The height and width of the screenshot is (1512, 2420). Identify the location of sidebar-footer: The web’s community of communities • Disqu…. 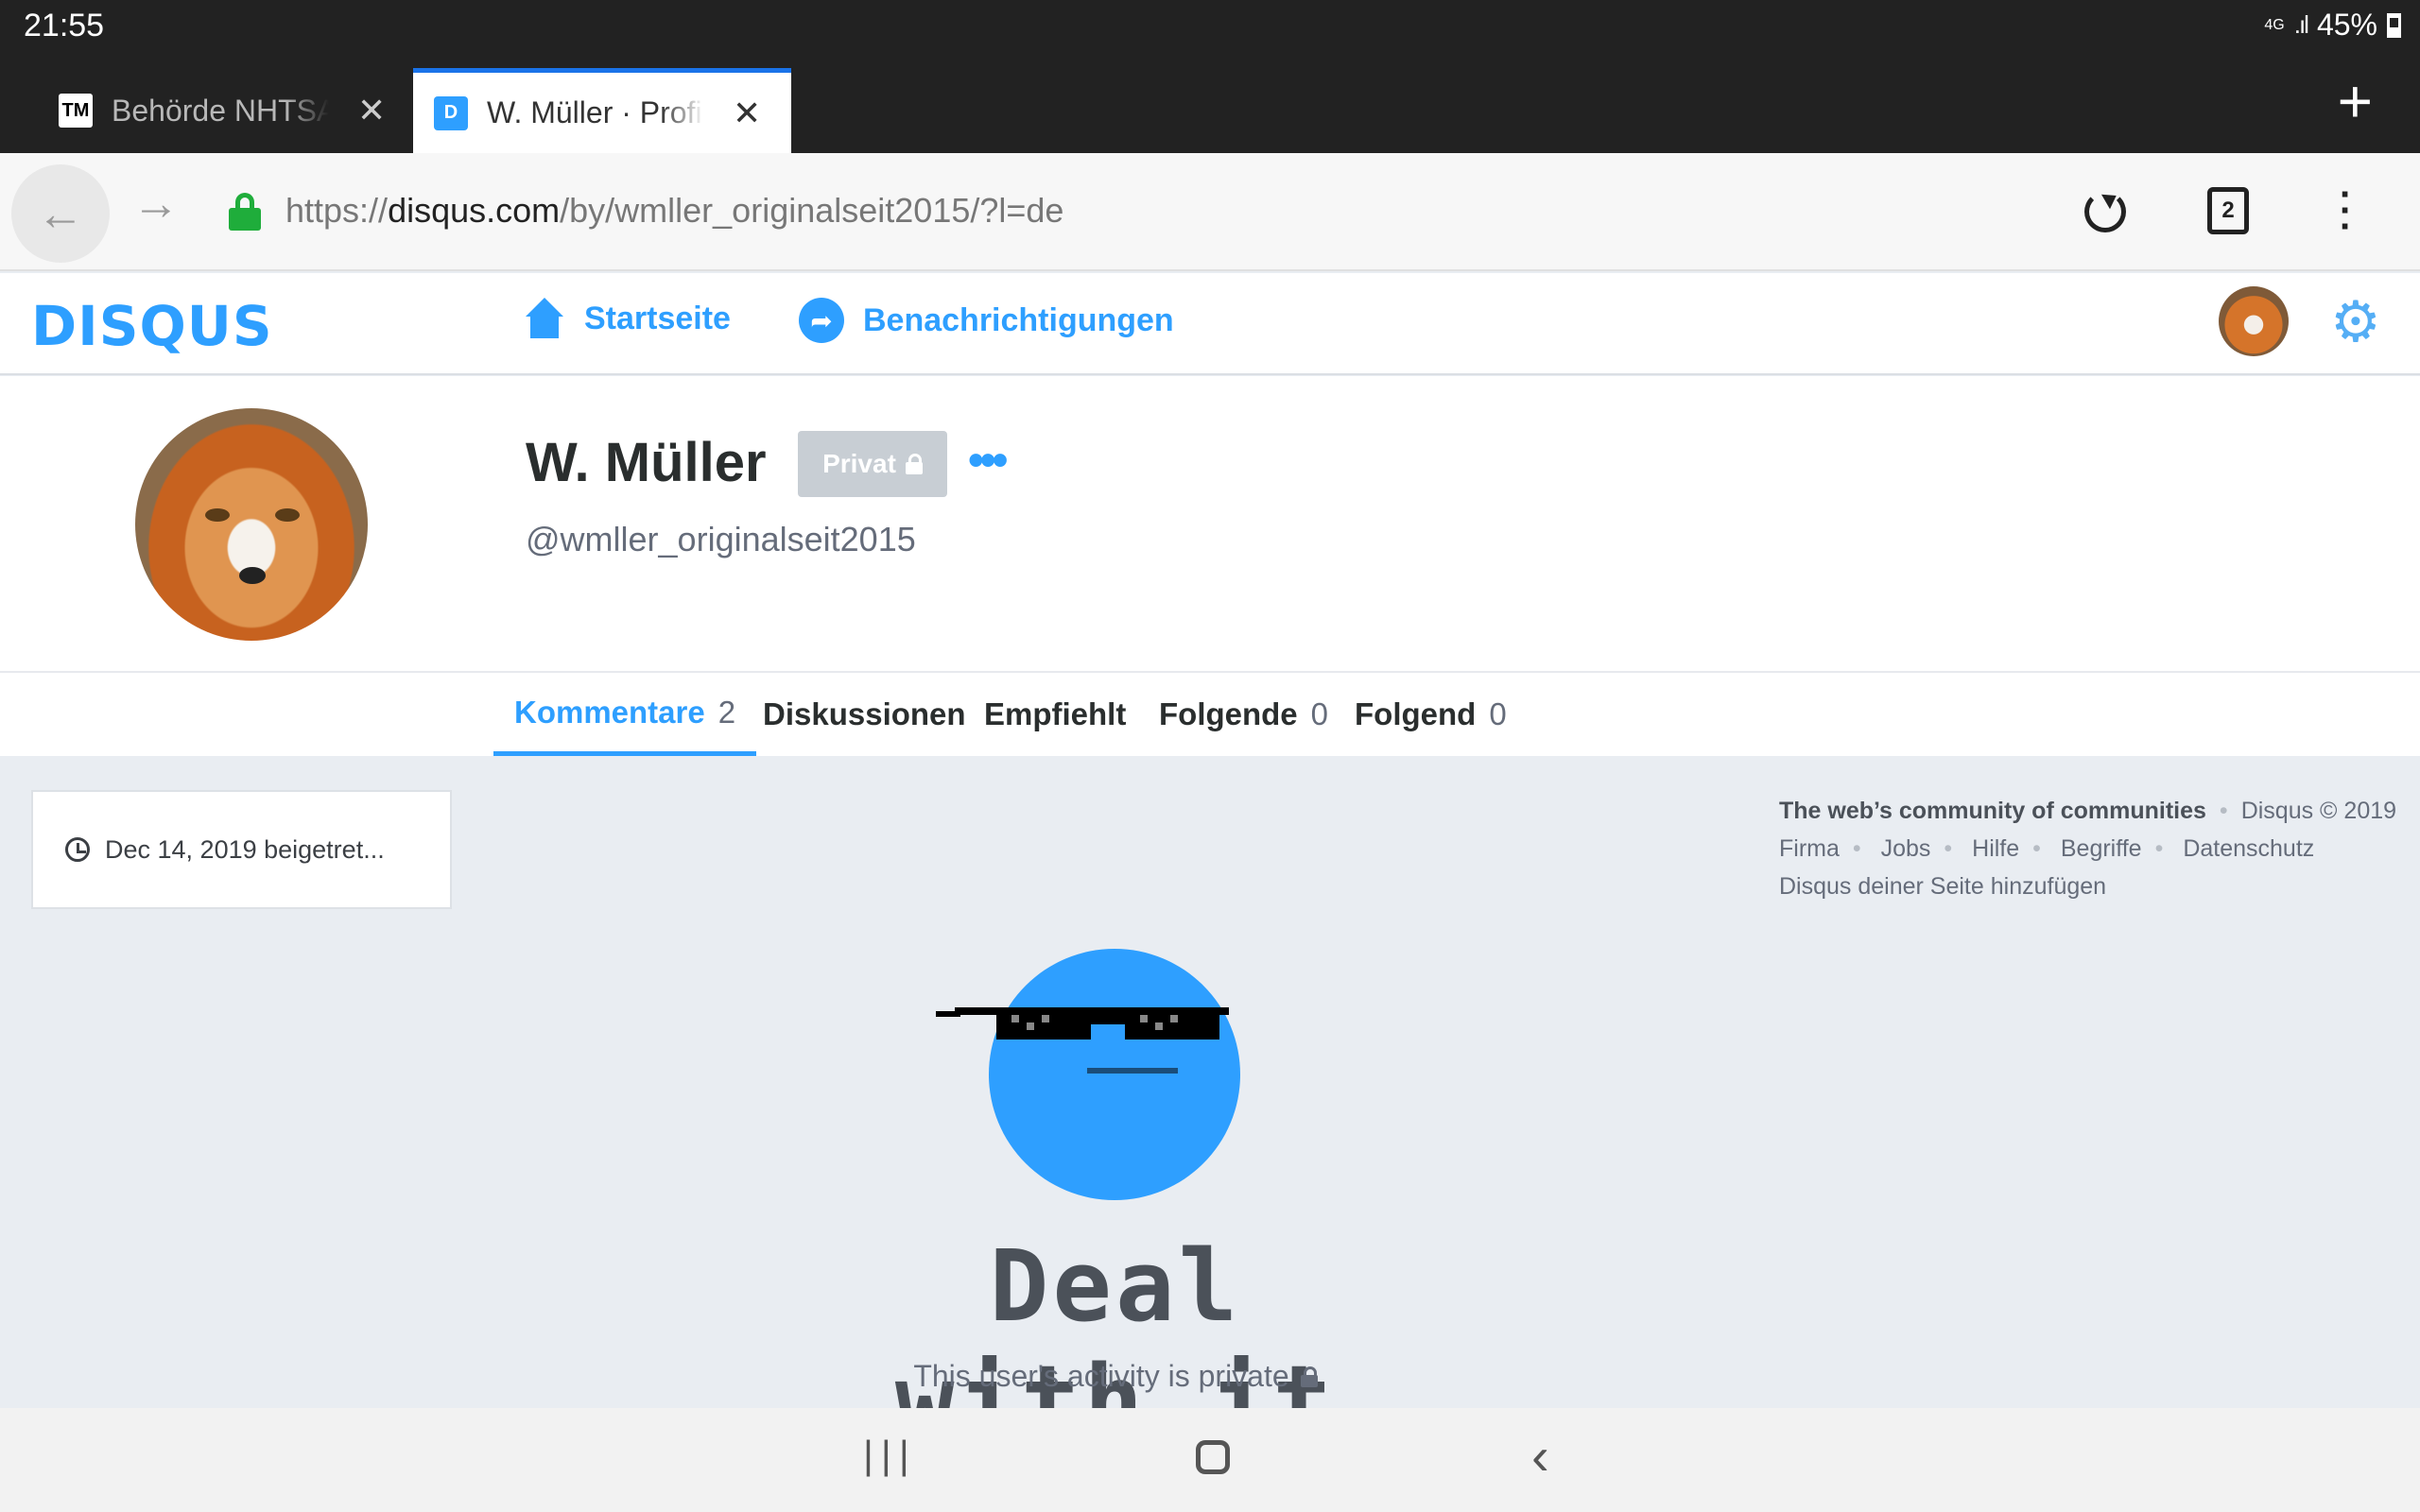
(2088, 849).